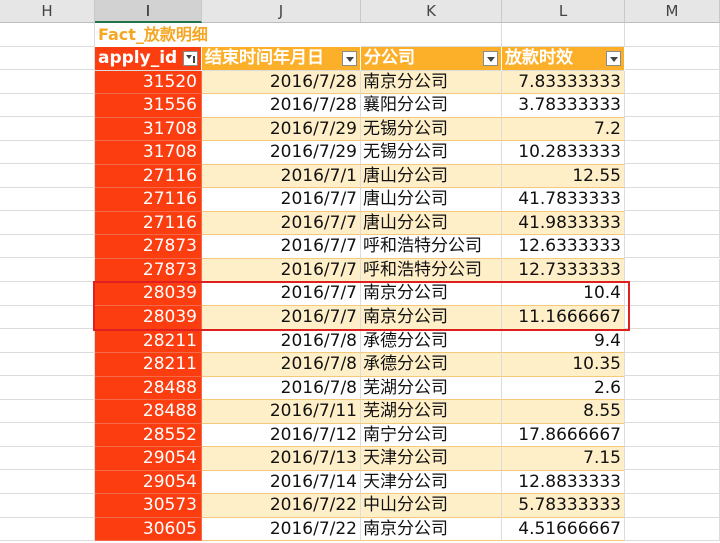 The height and width of the screenshot is (543, 720). What do you see at coordinates (563, 106) in the screenshot?
I see `cell-loan-duration: 3.78333333` at bounding box center [563, 106].